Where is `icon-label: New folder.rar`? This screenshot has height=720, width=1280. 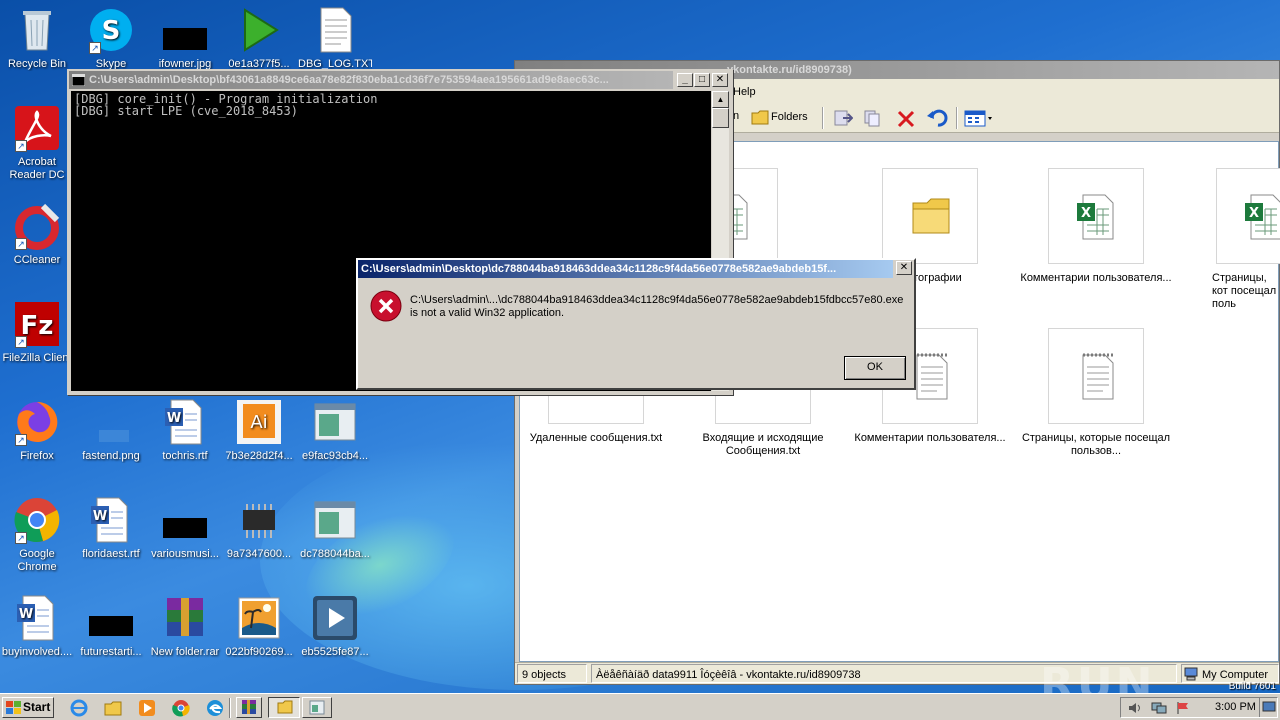 icon-label: New folder.rar is located at coordinates (185, 652).